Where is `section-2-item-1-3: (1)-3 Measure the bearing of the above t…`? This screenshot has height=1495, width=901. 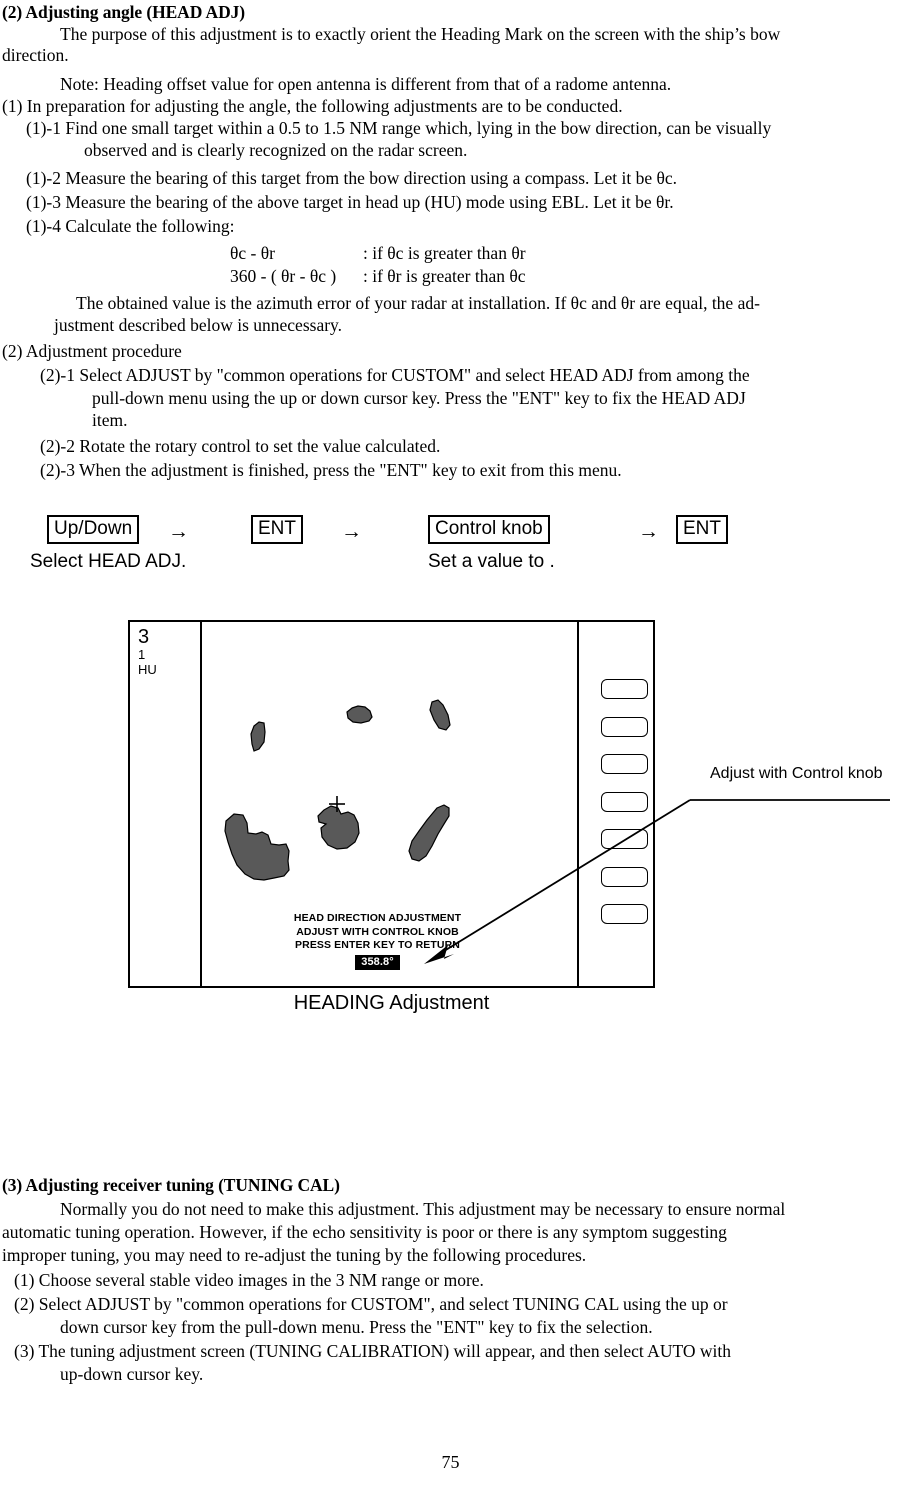
section-2-item-1-3: (1)-3 Measure the bearing of the above t… is located at coordinates (350, 202).